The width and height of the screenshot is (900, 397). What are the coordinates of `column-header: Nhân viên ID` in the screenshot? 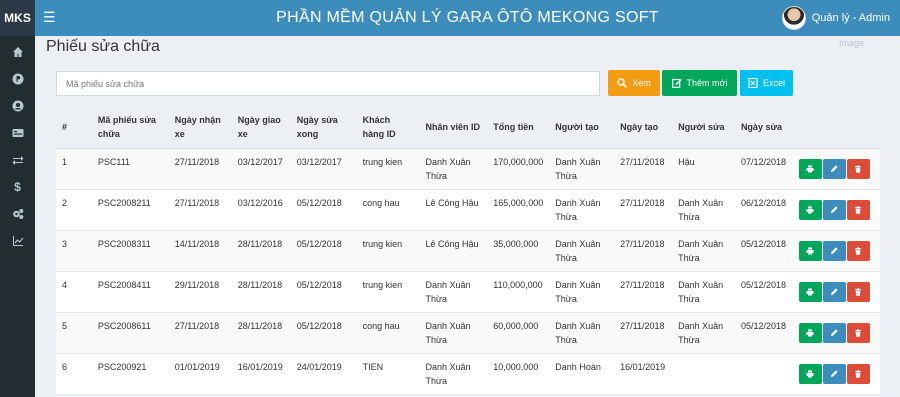 It's located at (453, 127).